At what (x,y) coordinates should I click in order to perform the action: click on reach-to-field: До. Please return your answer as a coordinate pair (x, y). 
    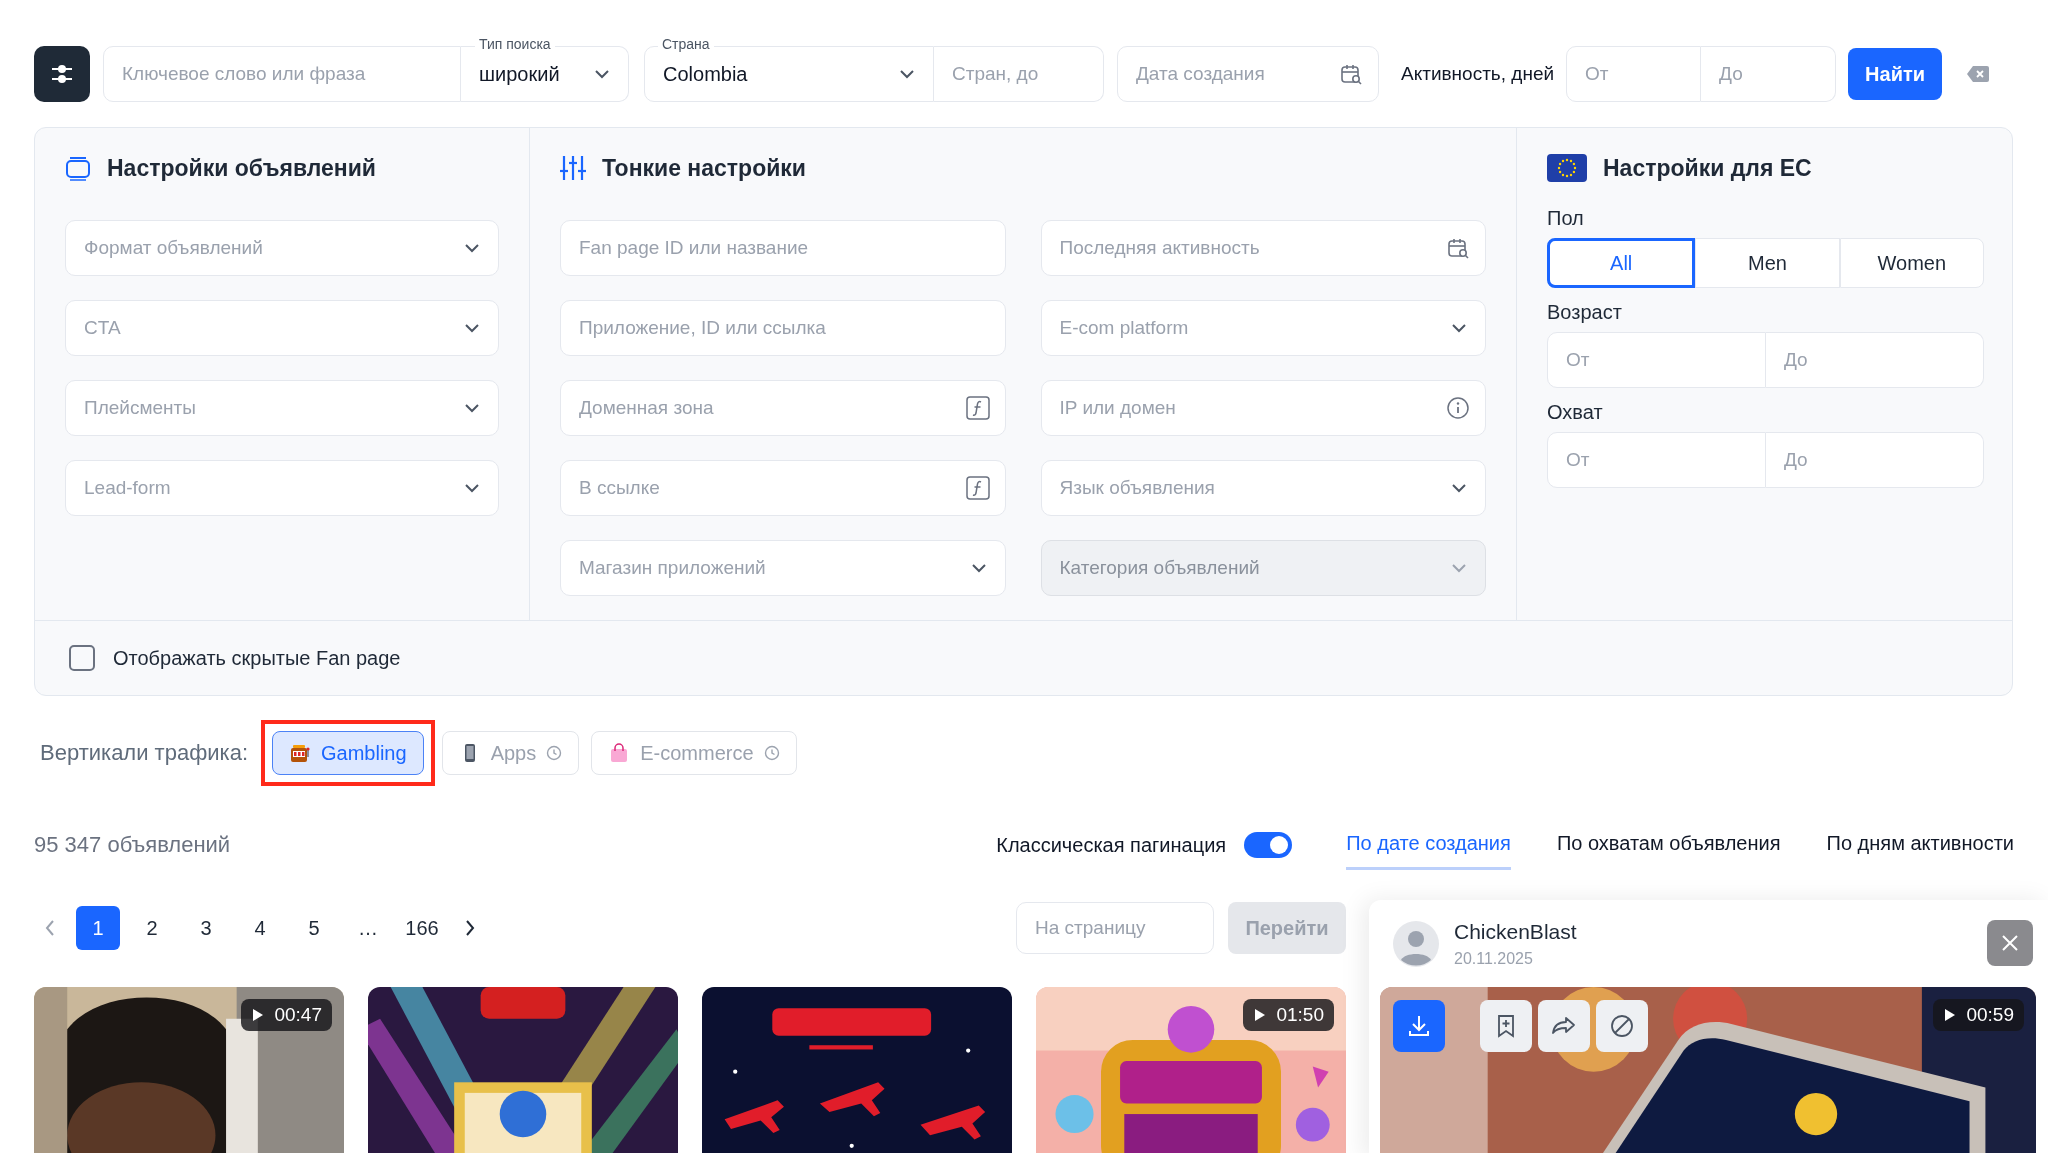
    Looking at the image, I should click on (1875, 460).